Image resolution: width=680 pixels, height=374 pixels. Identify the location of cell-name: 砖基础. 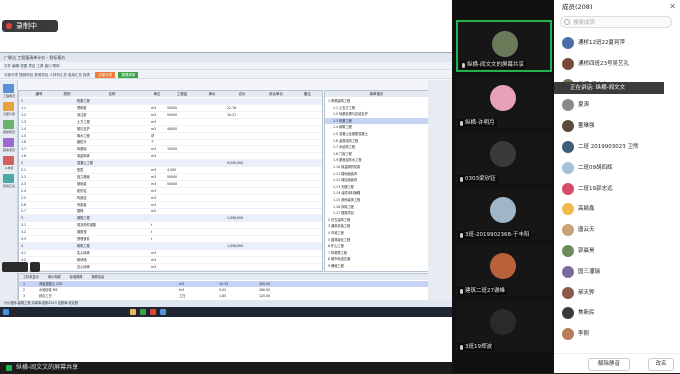
(82, 149).